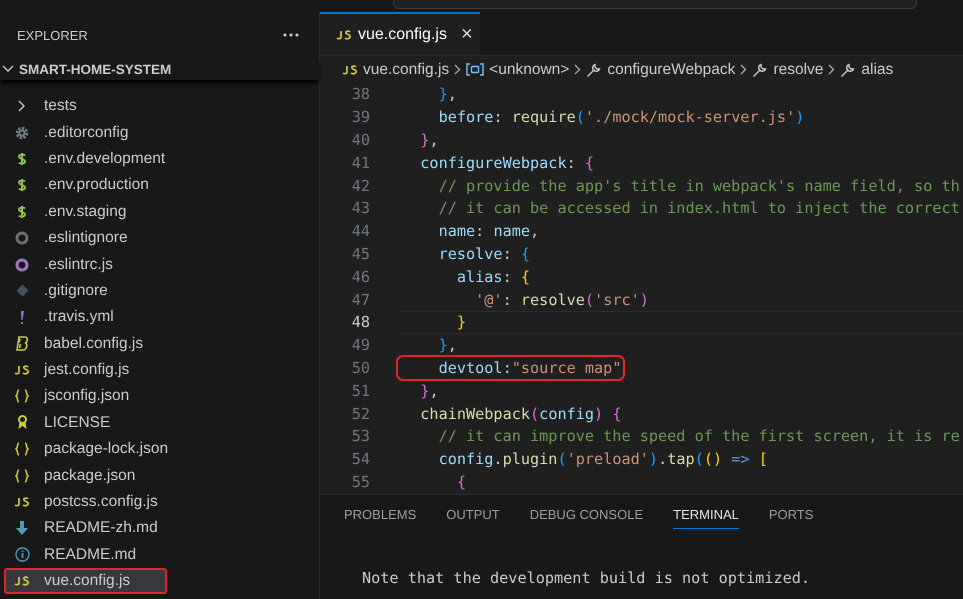  Describe the element at coordinates (22, 344) in the screenshot. I see `b-letter-icon` at that location.